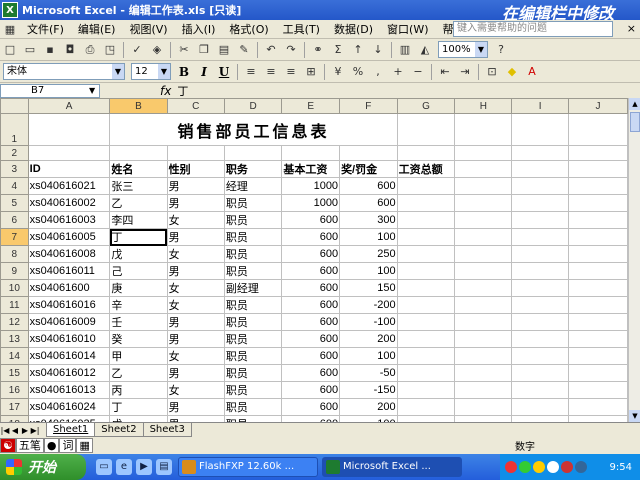  Describe the element at coordinates (224, 72) in the screenshot. I see `underline-button: U` at that location.